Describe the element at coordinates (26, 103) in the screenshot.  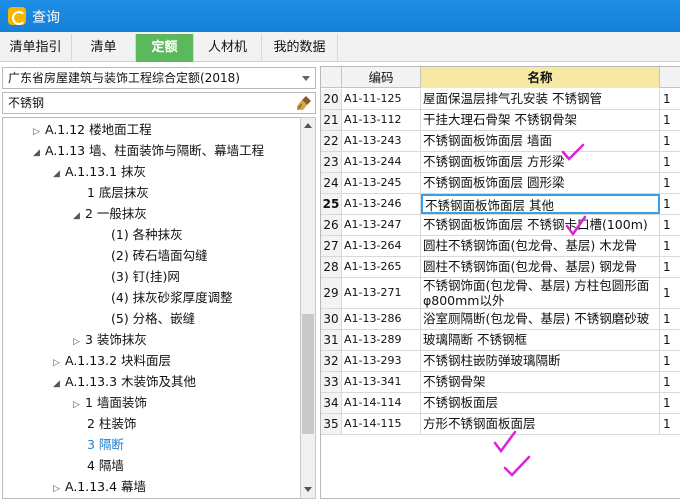
I see `search-input-value: 不锈钢` at that location.